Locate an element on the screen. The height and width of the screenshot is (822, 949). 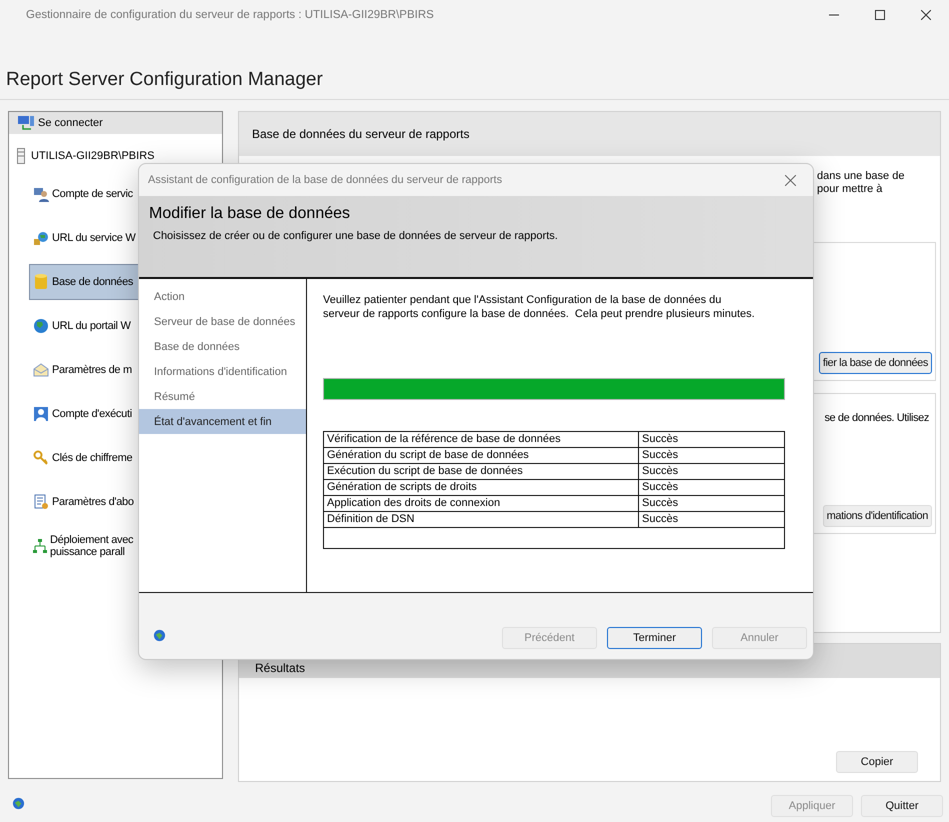
table-cell: Définition de DSN is located at coordinates (481, 519).